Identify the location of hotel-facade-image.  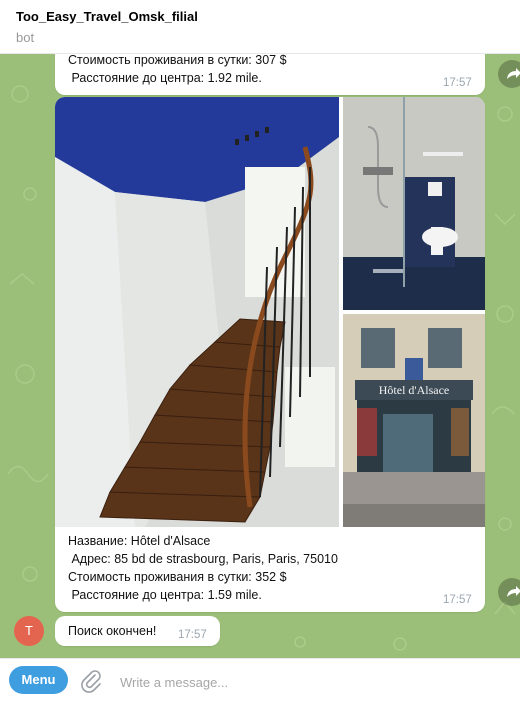
(414, 420).